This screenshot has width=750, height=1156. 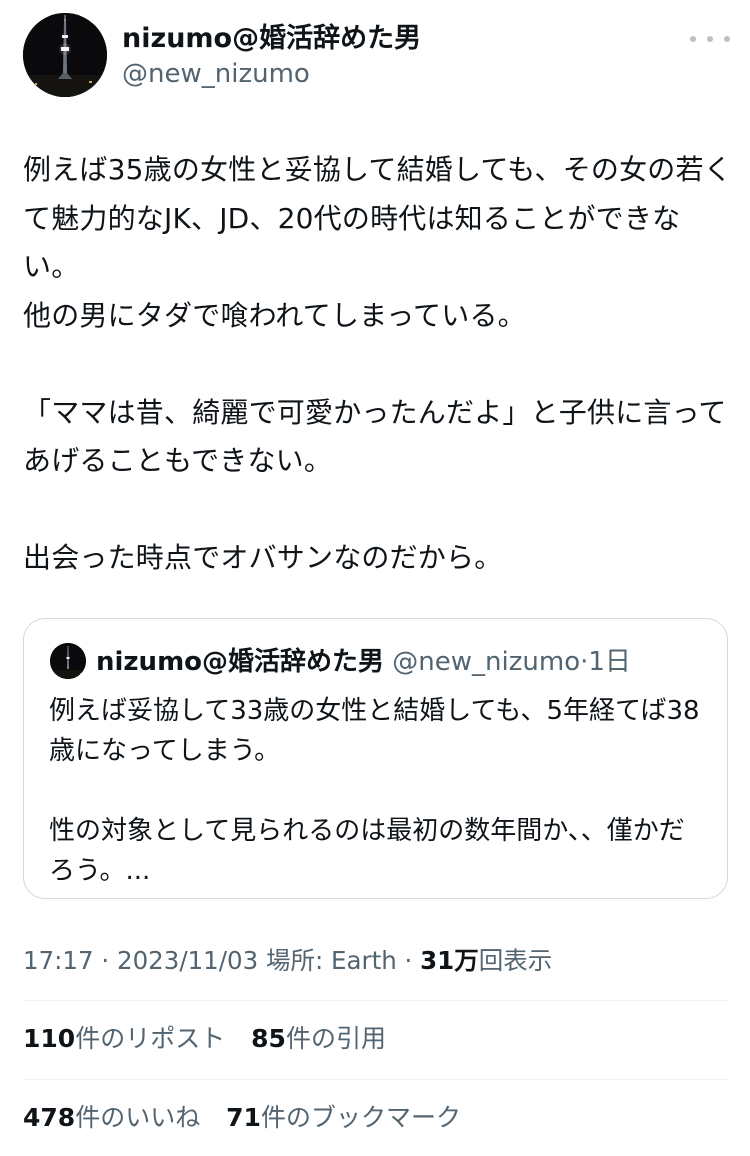 I want to click on likes-label: 件のいいね, so click(x=138, y=1117).